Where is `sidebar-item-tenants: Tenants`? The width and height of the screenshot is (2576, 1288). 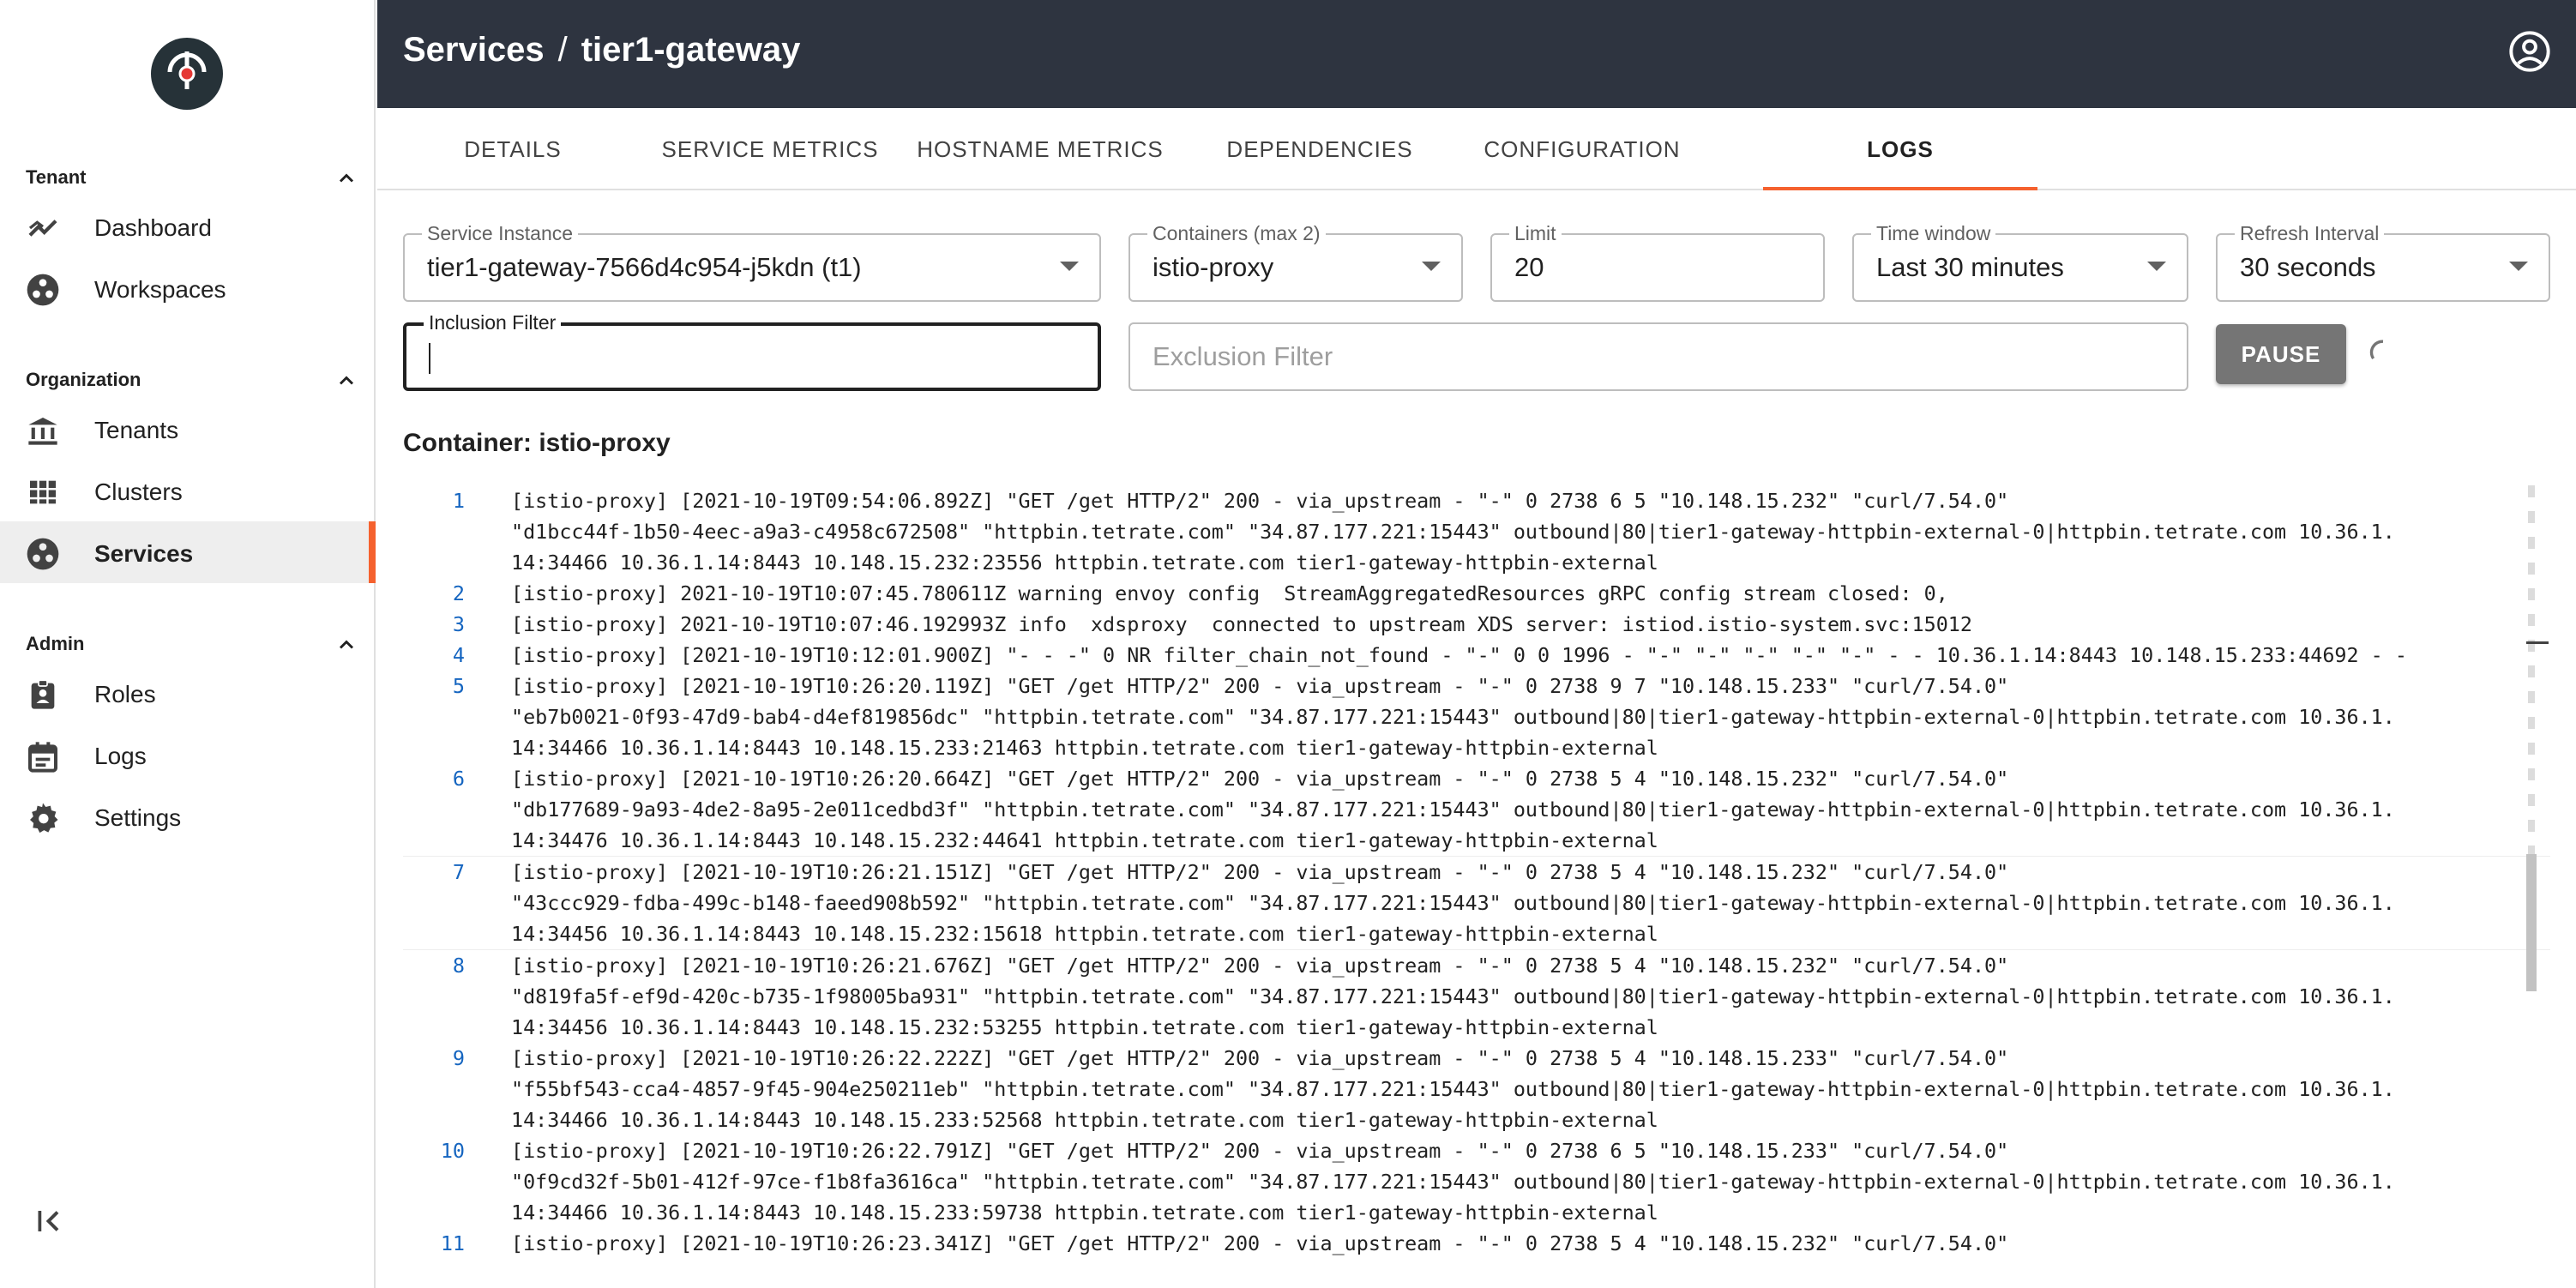
sidebar-item-tenants: Tenants is located at coordinates (187, 429).